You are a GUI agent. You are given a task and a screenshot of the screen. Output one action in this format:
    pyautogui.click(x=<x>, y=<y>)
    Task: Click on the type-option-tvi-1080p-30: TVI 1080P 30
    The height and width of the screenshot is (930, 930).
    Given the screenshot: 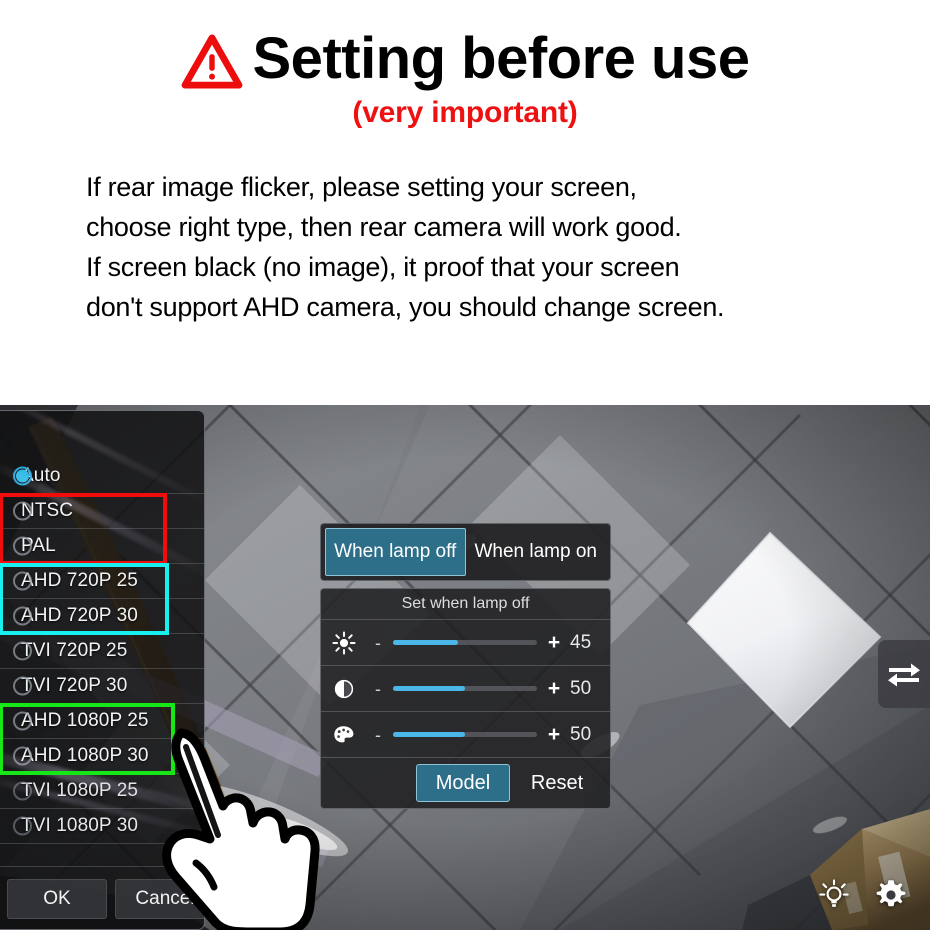 What is the action you would take?
    pyautogui.click(x=102, y=826)
    